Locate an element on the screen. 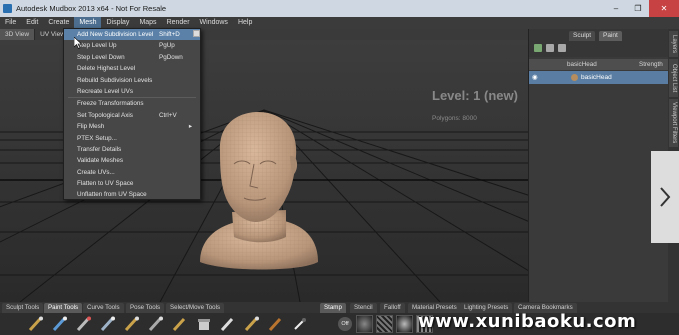  submenu-arrow-icon: ▸ is located at coordinates (190, 127).